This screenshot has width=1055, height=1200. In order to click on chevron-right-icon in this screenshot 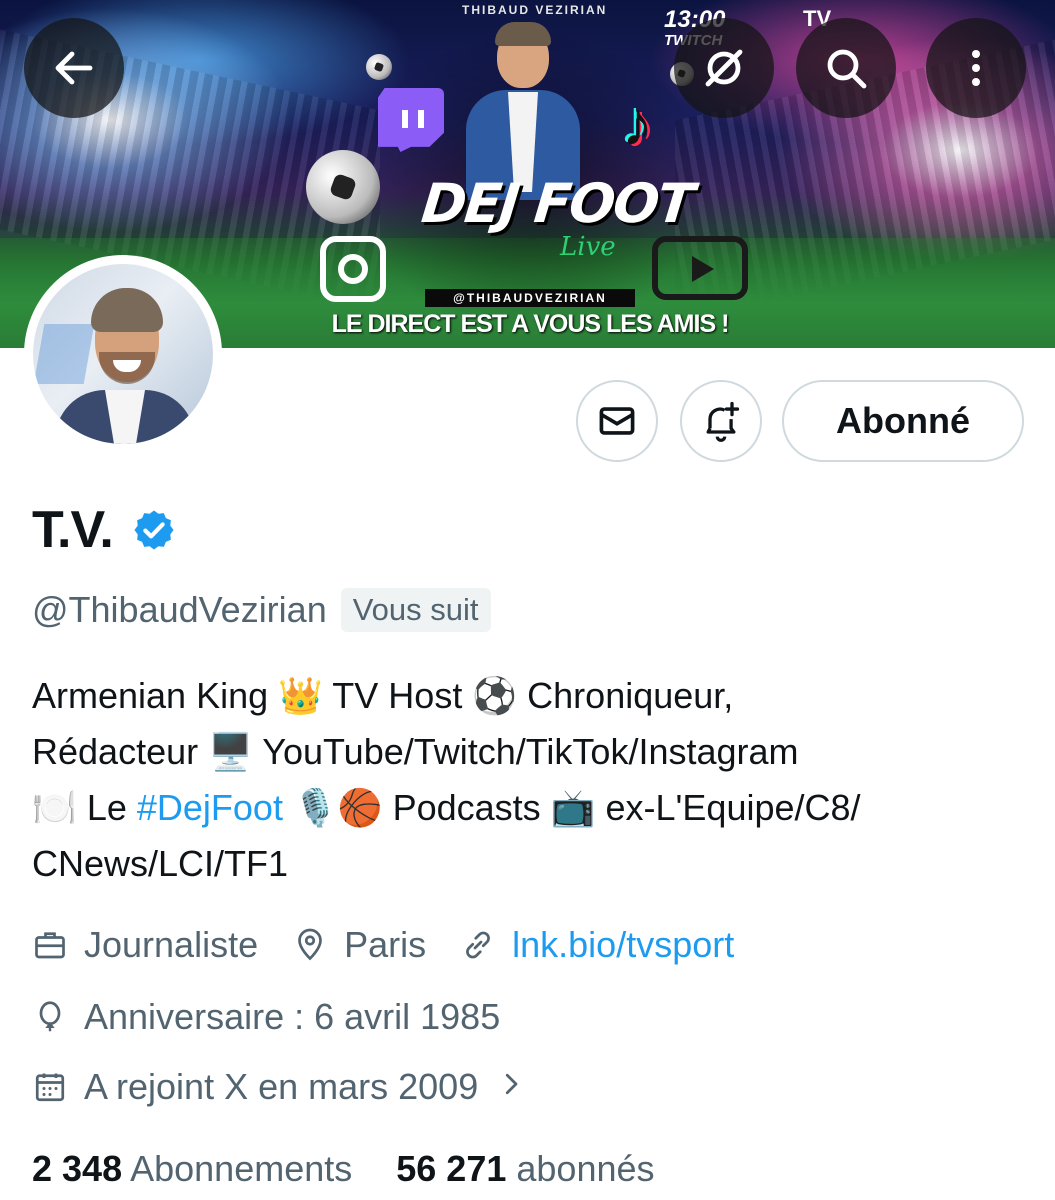, I will do `click(502, 1087)`.